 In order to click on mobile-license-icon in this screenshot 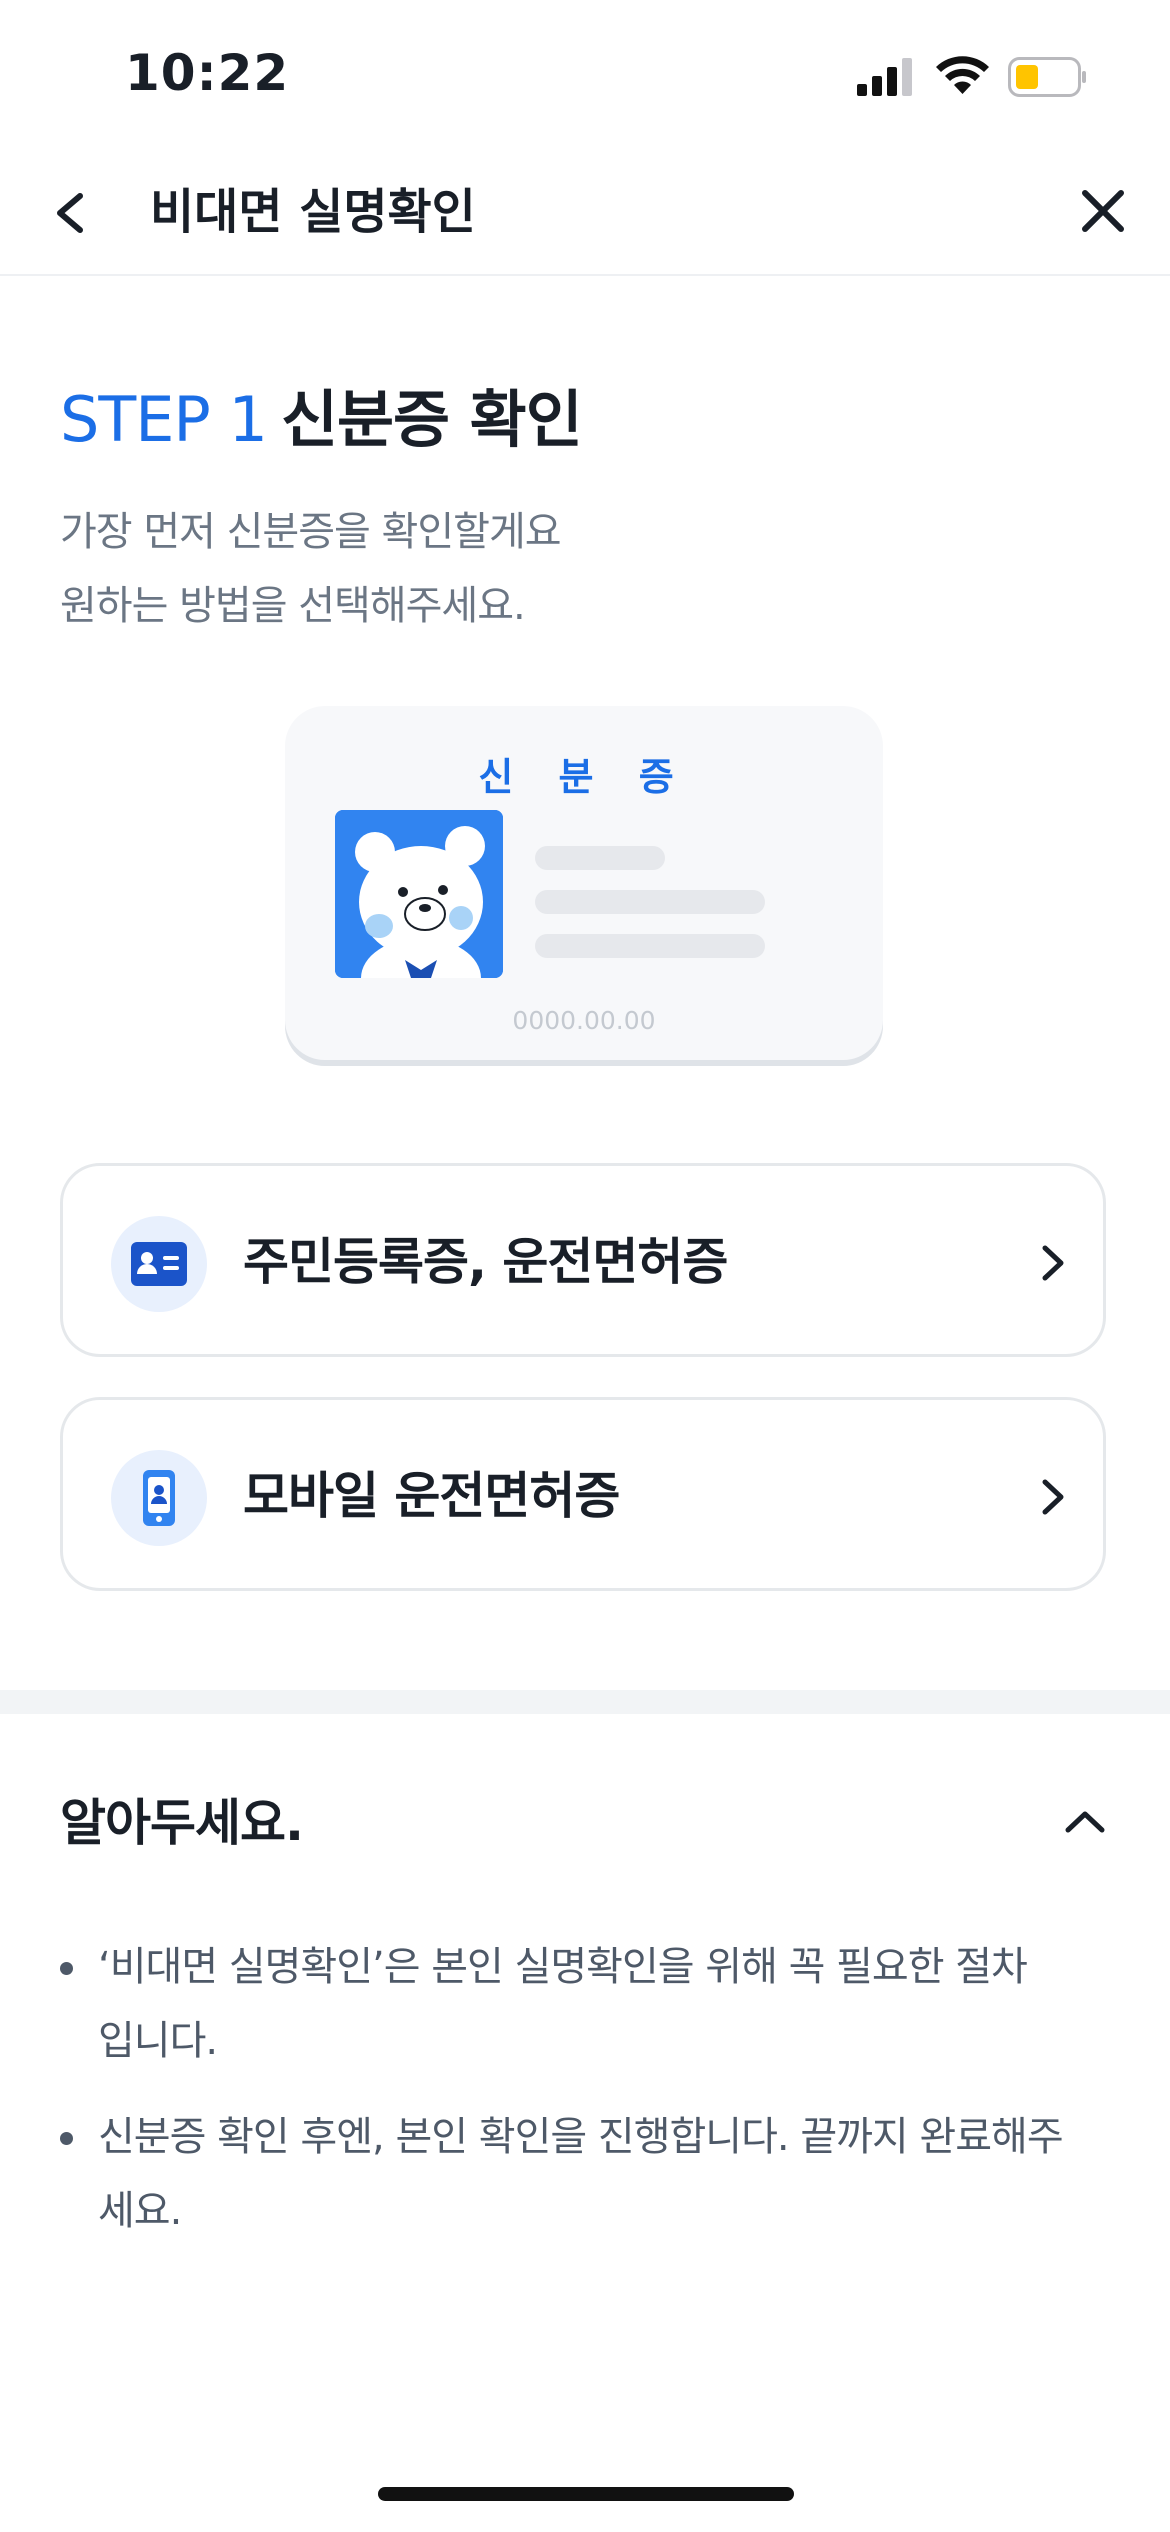, I will do `click(159, 1498)`.